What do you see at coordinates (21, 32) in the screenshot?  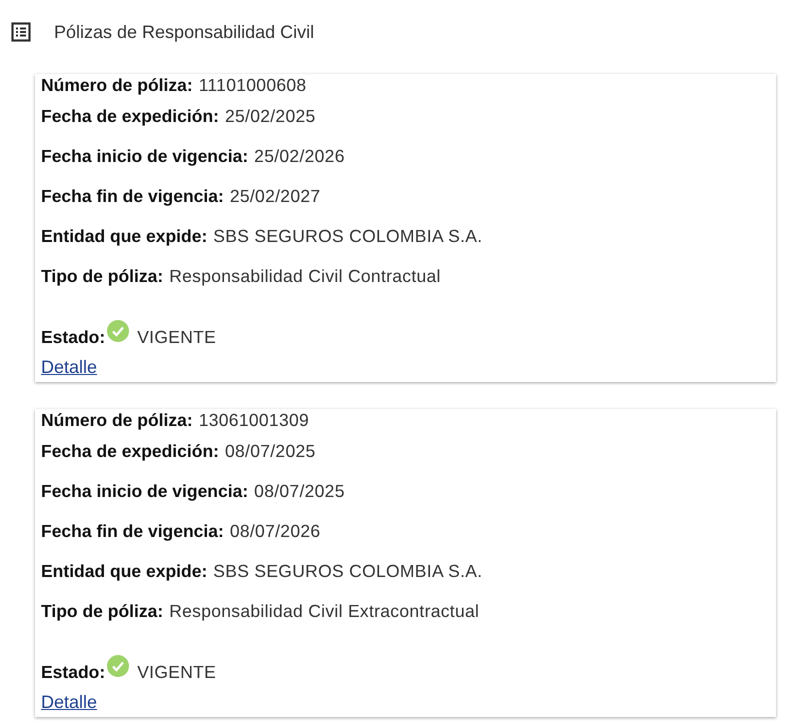 I see `list-icon` at bounding box center [21, 32].